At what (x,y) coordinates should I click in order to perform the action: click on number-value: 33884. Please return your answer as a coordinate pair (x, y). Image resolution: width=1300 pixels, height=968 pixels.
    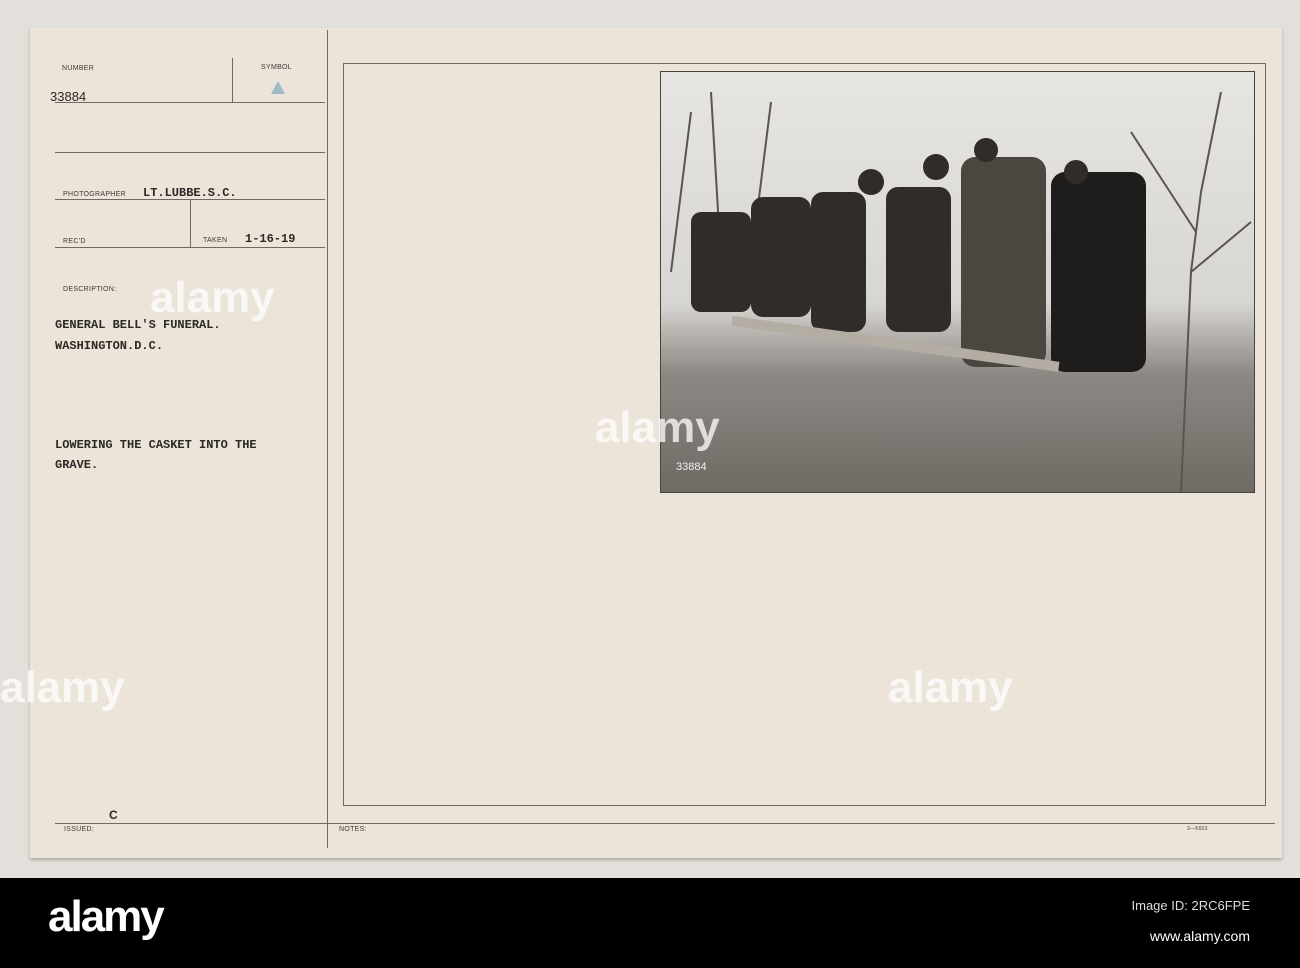
    Looking at the image, I should click on (68, 96).